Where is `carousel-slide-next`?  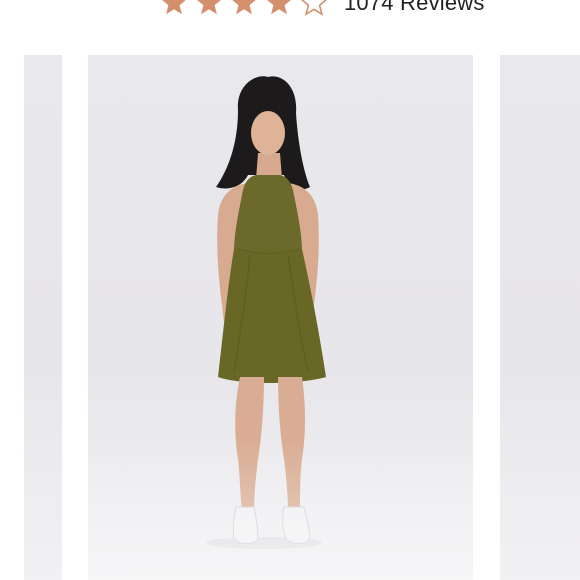 carousel-slide-next is located at coordinates (540, 317).